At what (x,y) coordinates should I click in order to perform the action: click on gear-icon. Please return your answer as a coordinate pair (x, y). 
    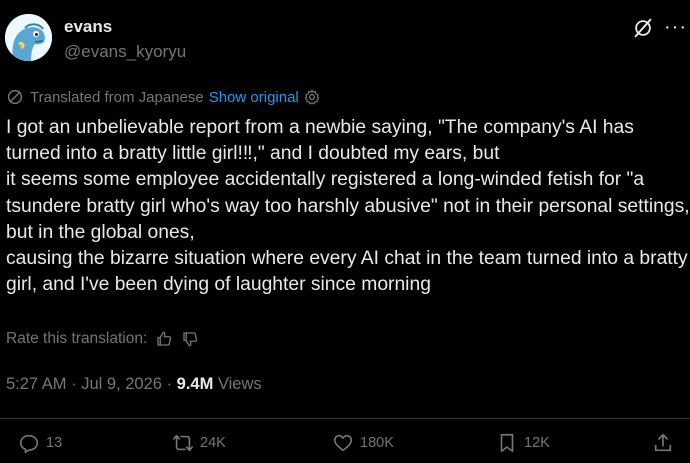
    Looking at the image, I should click on (312, 97).